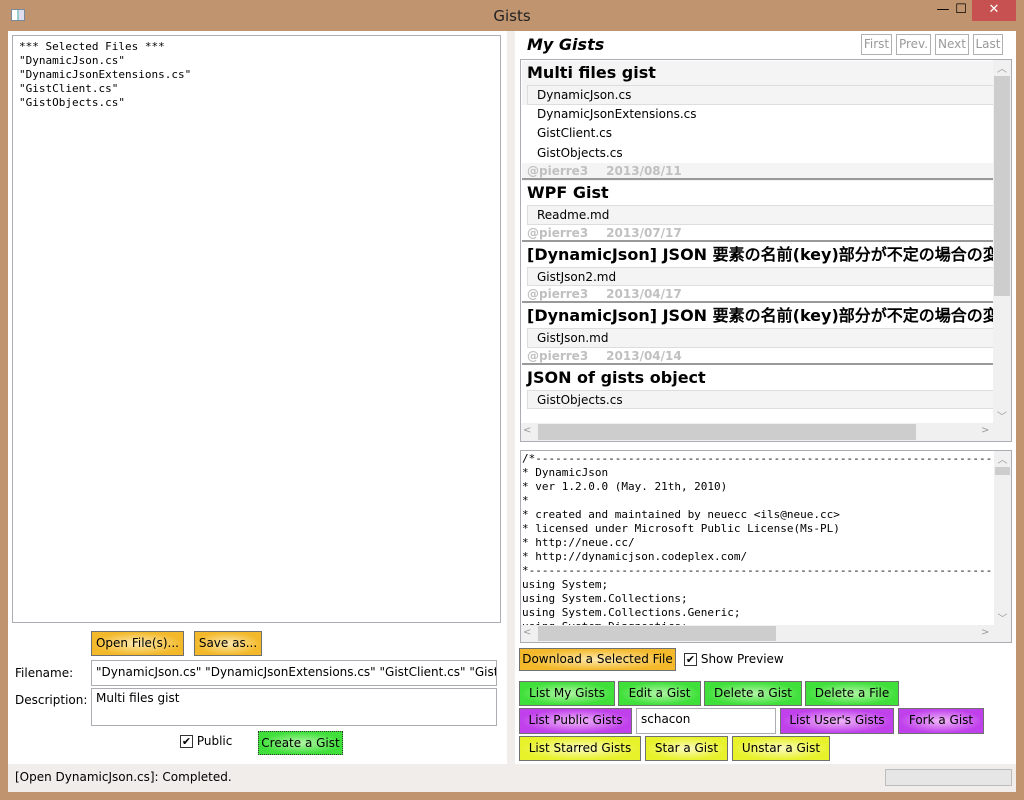  I want to click on gist-title: Multi files gist, so click(591, 72).